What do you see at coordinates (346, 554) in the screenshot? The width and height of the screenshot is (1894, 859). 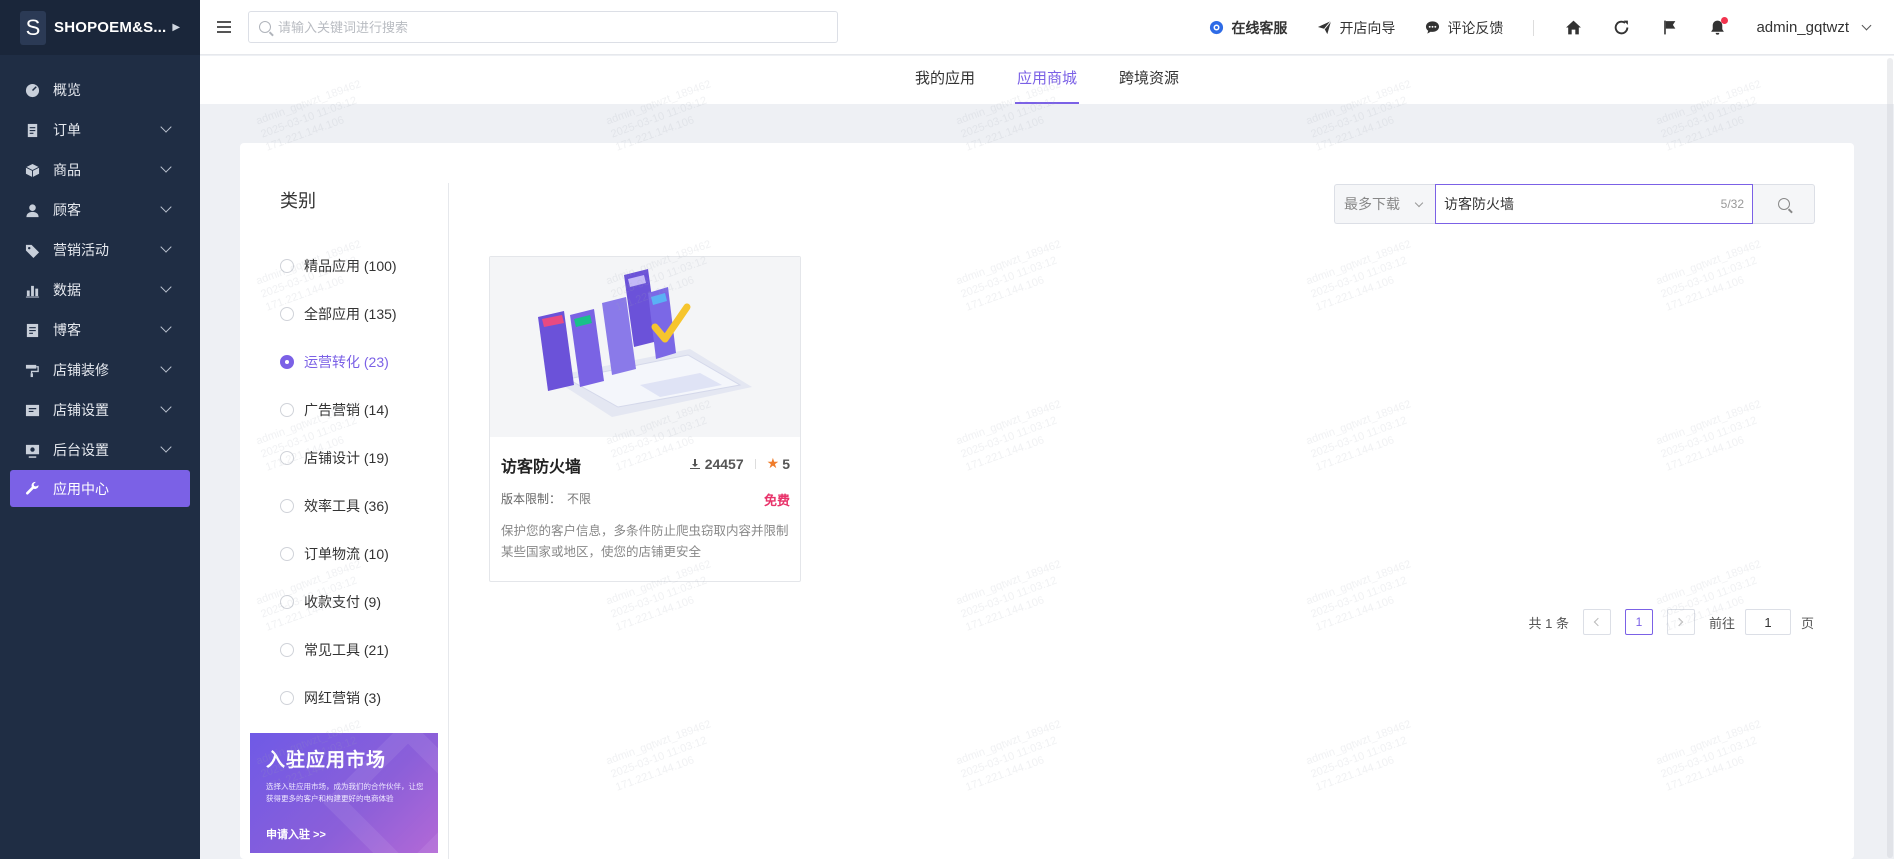 I see `category-label: 订单物流 (10)` at bounding box center [346, 554].